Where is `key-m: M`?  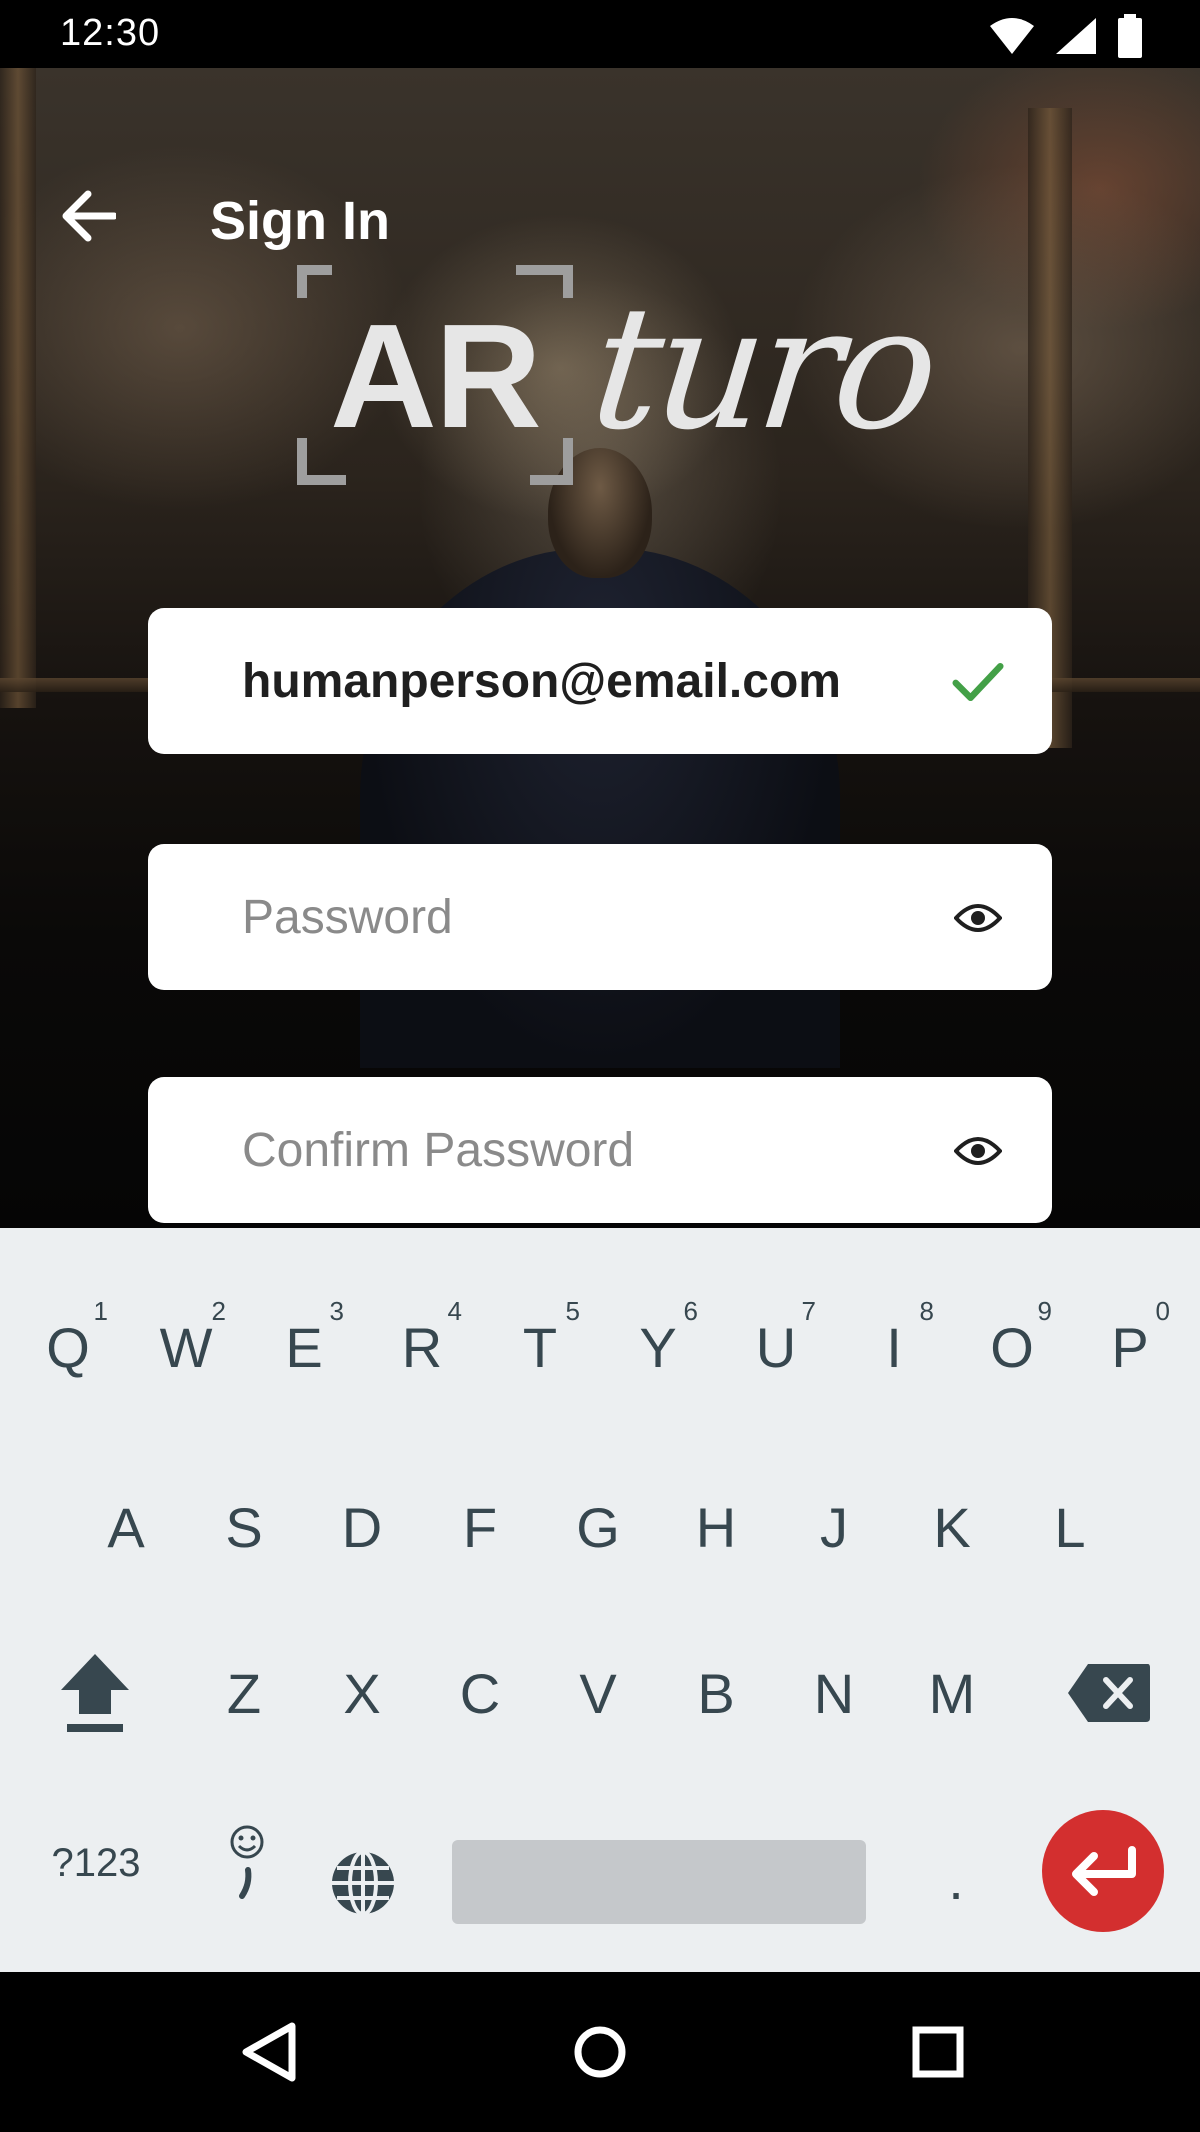
key-m: M is located at coordinates (952, 1693).